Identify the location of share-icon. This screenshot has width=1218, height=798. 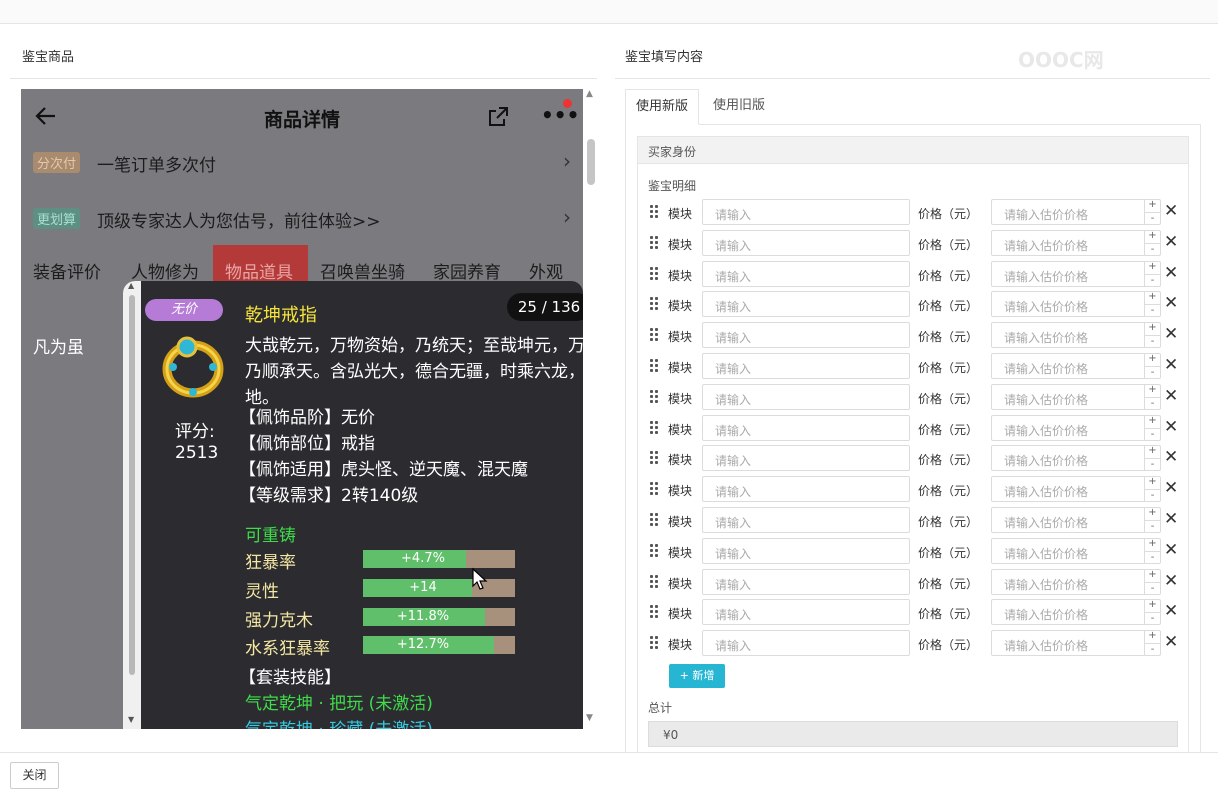
(498, 117).